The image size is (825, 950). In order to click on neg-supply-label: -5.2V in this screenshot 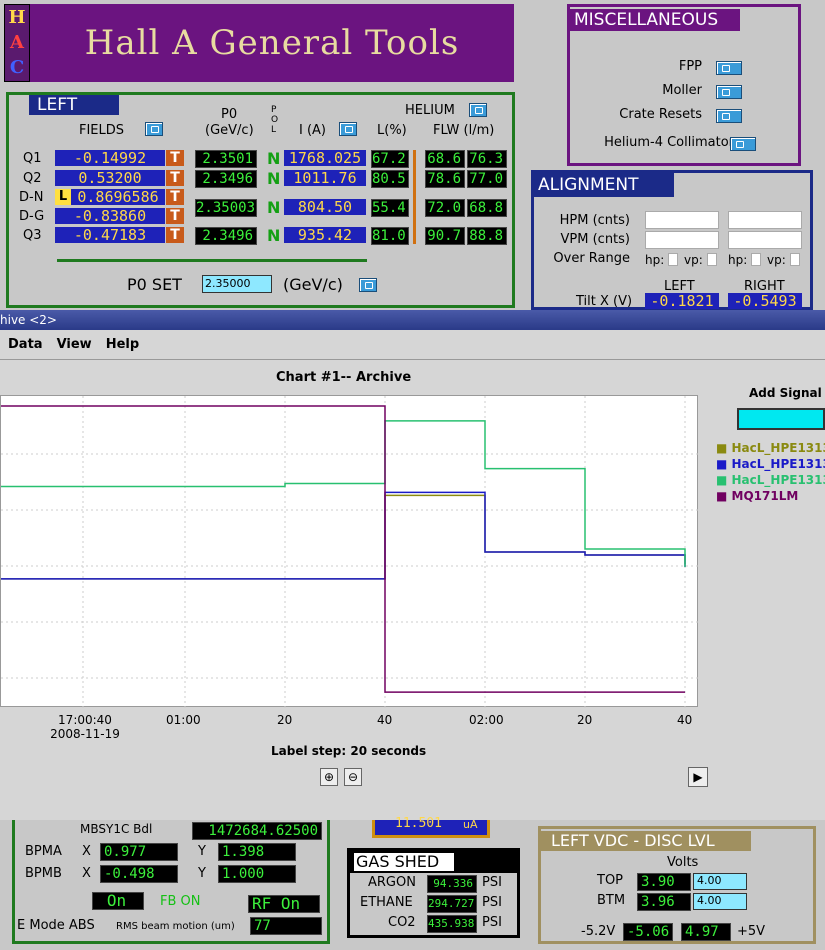, I will do `click(598, 931)`.